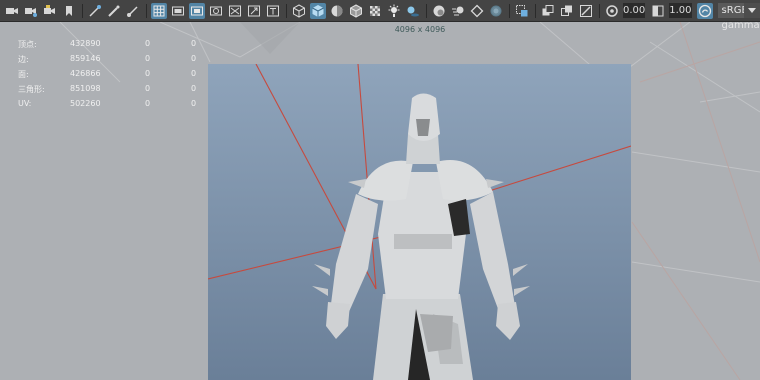 This screenshot has height=380, width=760. What do you see at coordinates (356, 11) in the screenshot?
I see `wireframe-on-shaded-icon` at bounding box center [356, 11].